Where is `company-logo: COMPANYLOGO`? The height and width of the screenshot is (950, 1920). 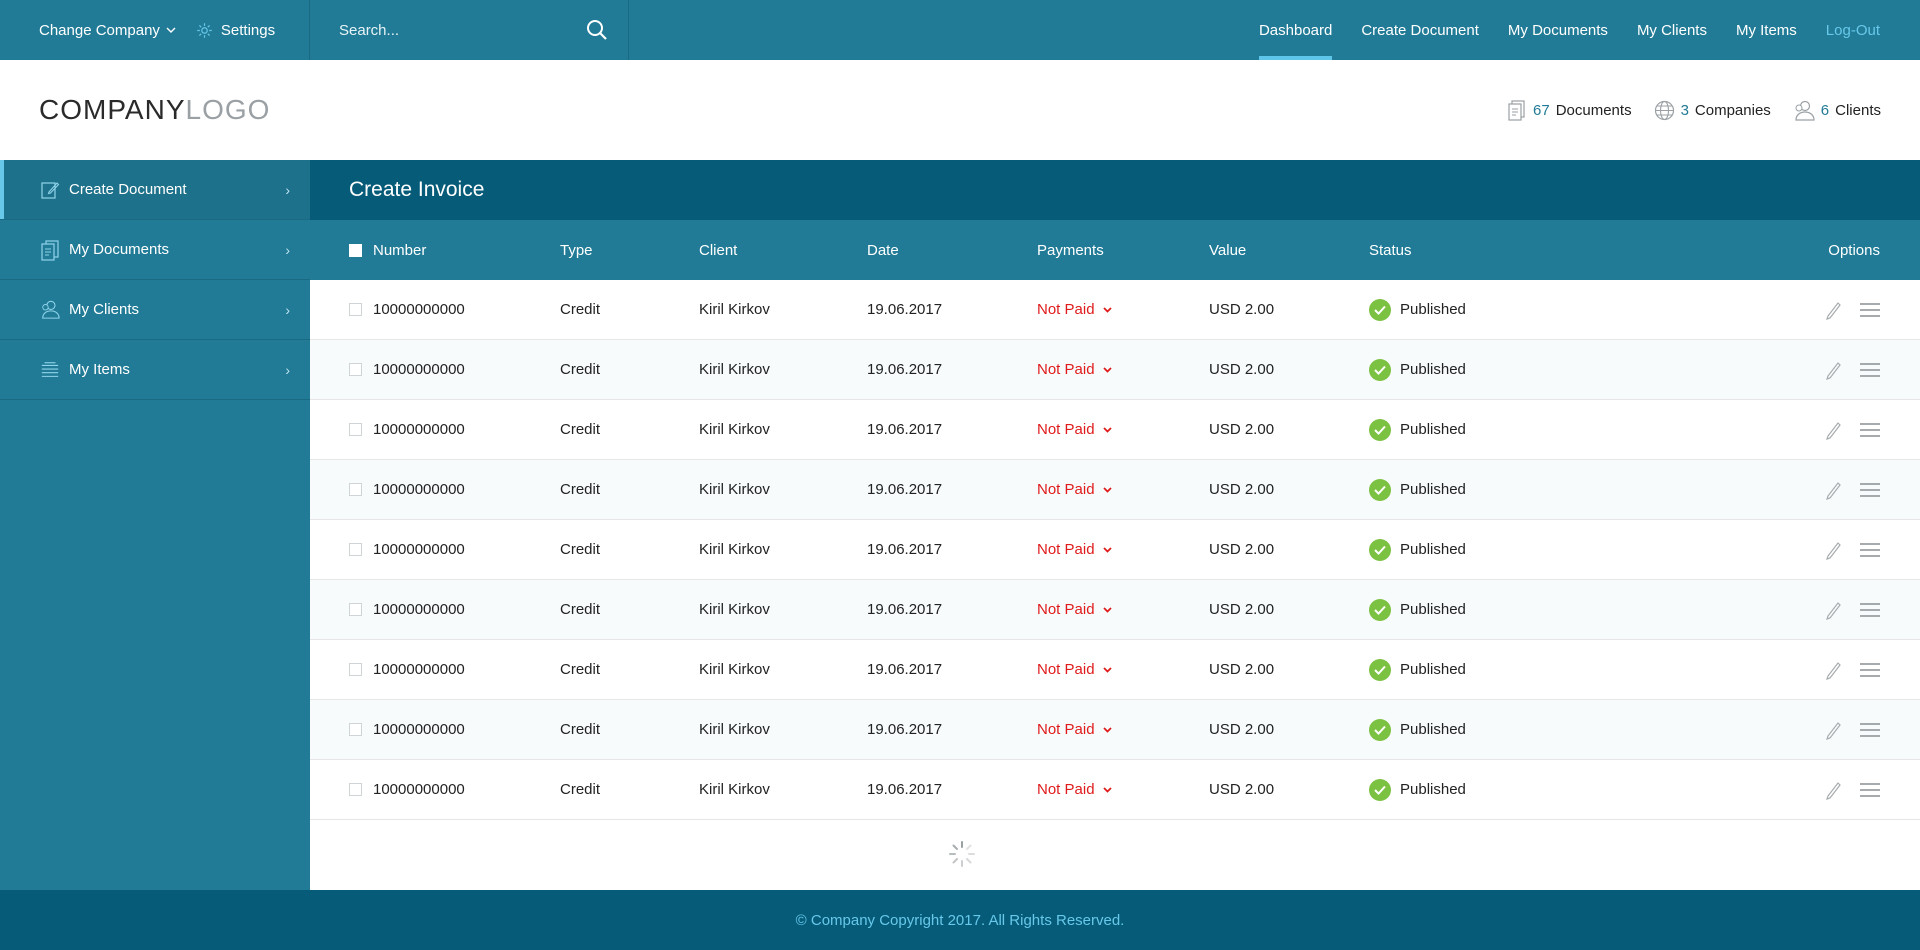 company-logo: COMPANYLOGO is located at coordinates (154, 110).